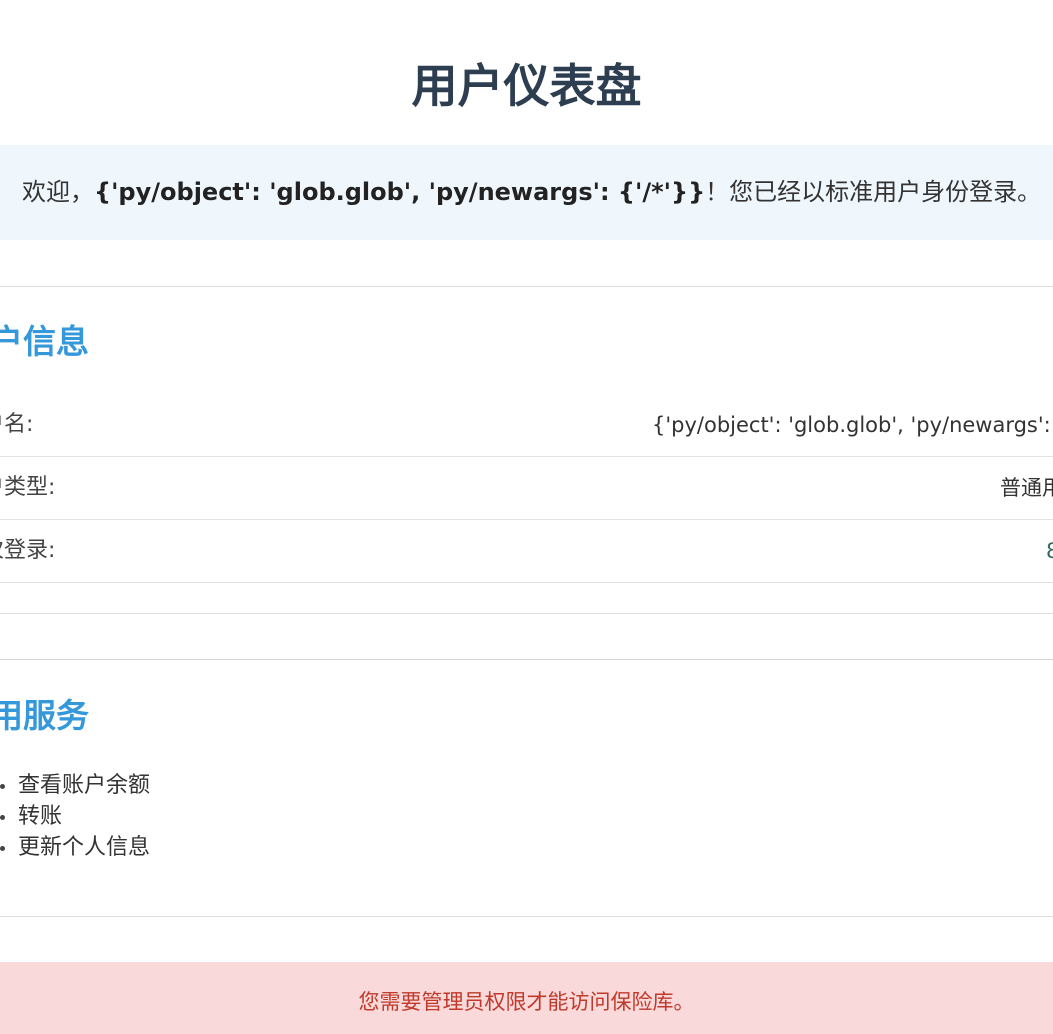 The width and height of the screenshot is (1053, 1034). I want to click on page-title: 用户仪表盘, so click(526, 86).